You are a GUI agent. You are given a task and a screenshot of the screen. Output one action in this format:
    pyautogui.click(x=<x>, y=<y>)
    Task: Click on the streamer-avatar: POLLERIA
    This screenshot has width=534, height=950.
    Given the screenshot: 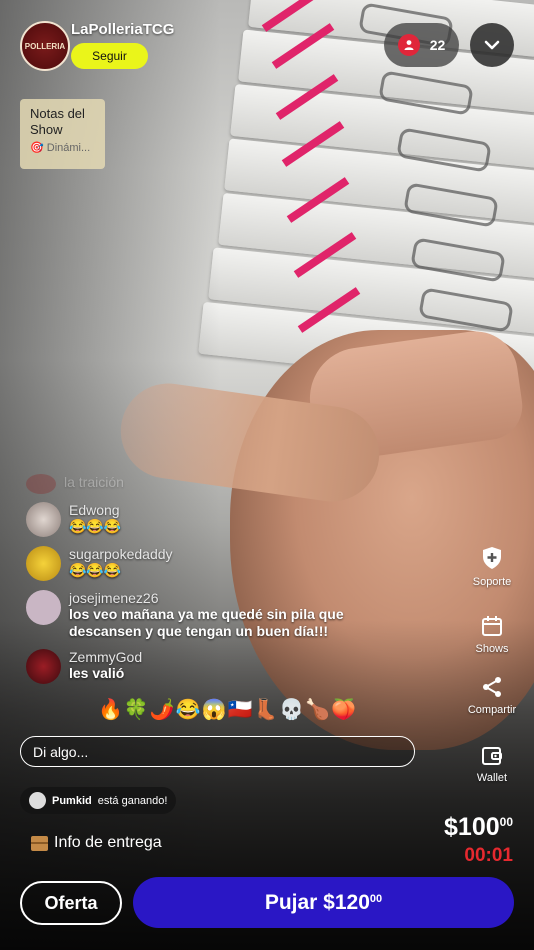 What is the action you would take?
    pyautogui.click(x=45, y=46)
    